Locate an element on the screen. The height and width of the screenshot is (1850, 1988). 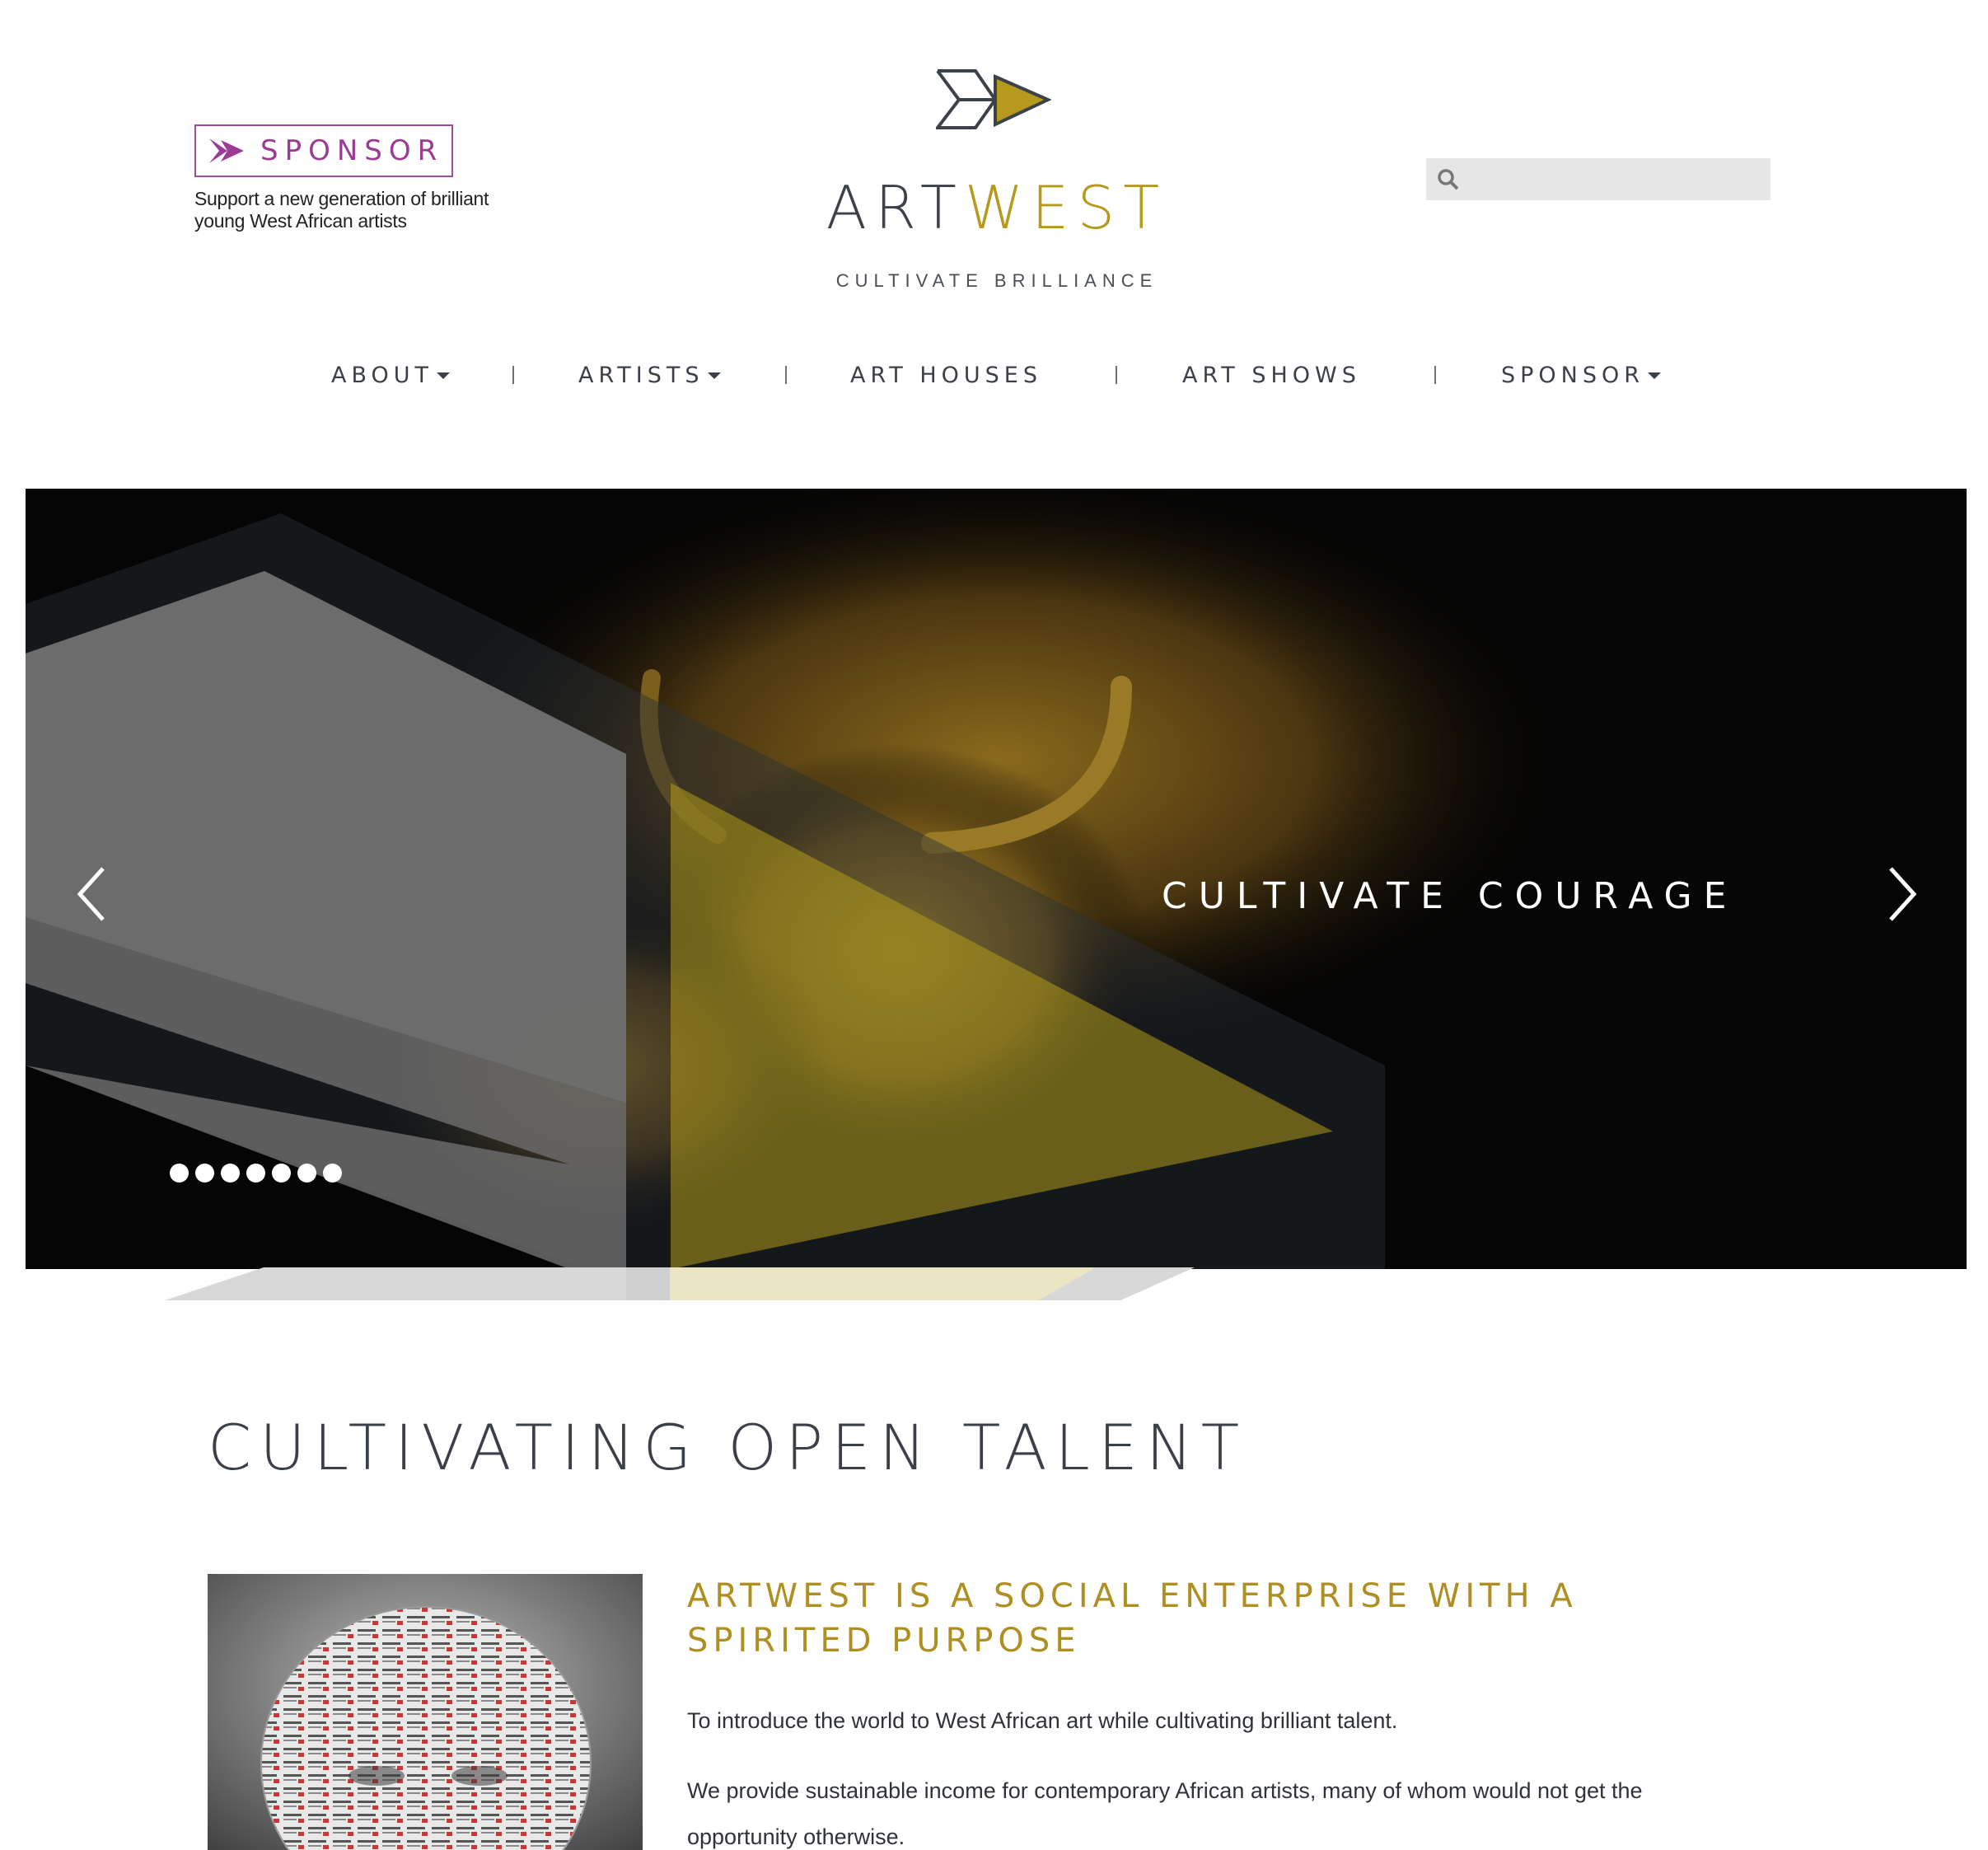
search-input is located at coordinates (1618, 179).